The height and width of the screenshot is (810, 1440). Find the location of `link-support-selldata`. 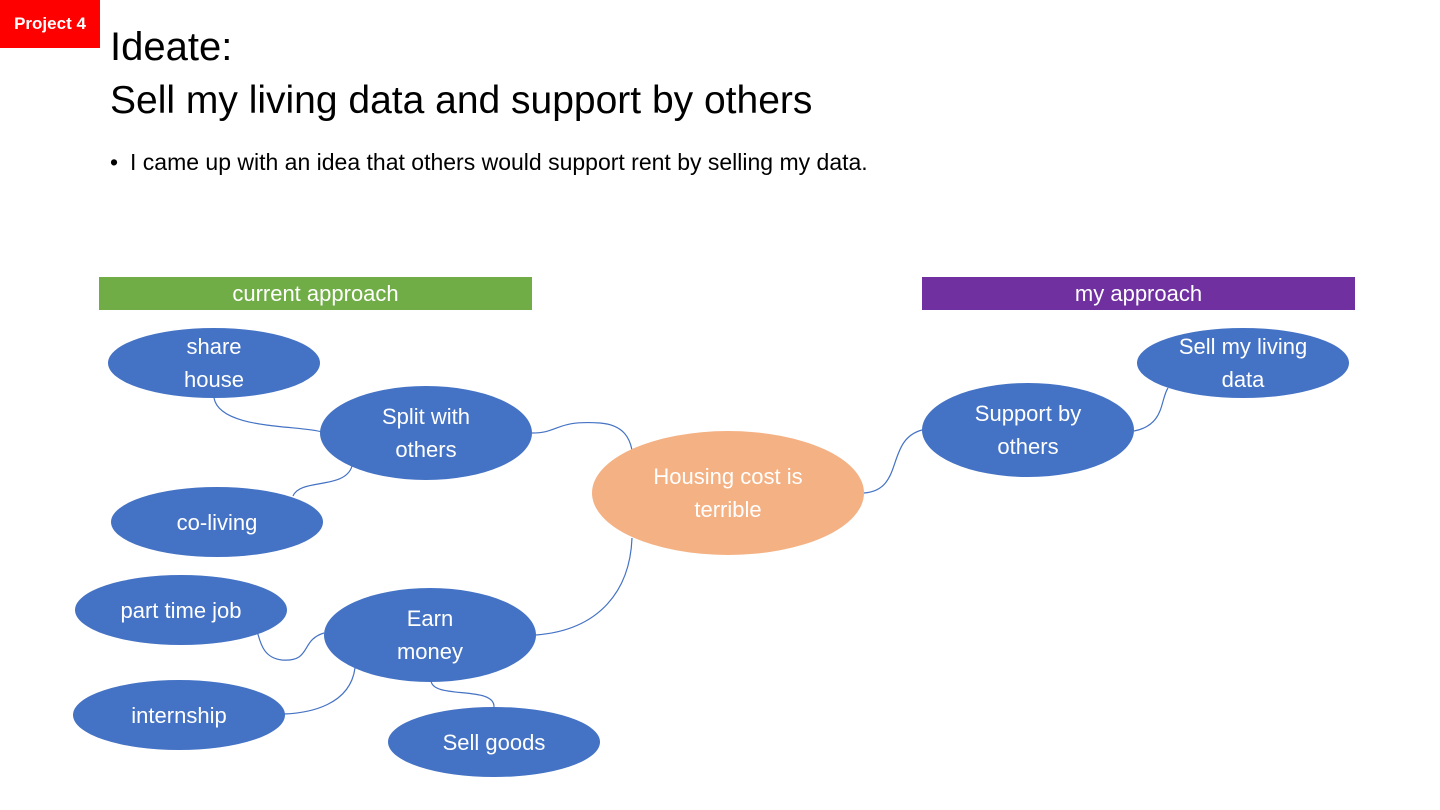

link-support-selldata is located at coordinates (1151, 409).